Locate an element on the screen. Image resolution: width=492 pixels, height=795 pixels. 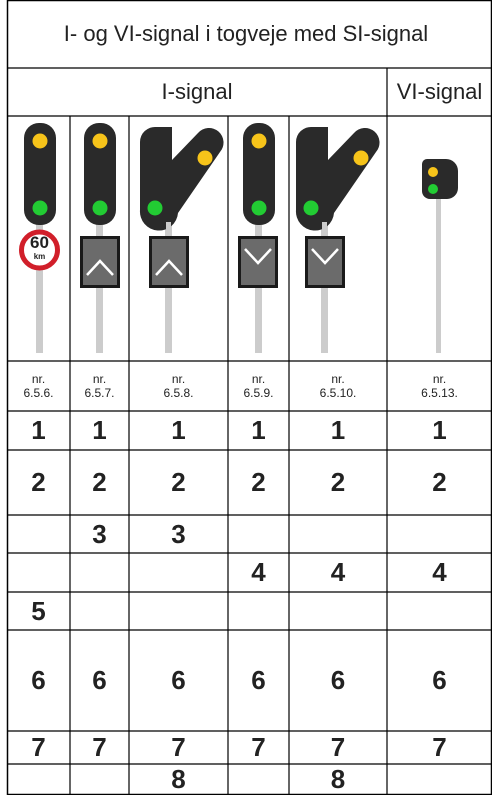
ref-number: 6.5.10. is located at coordinates (338, 393).